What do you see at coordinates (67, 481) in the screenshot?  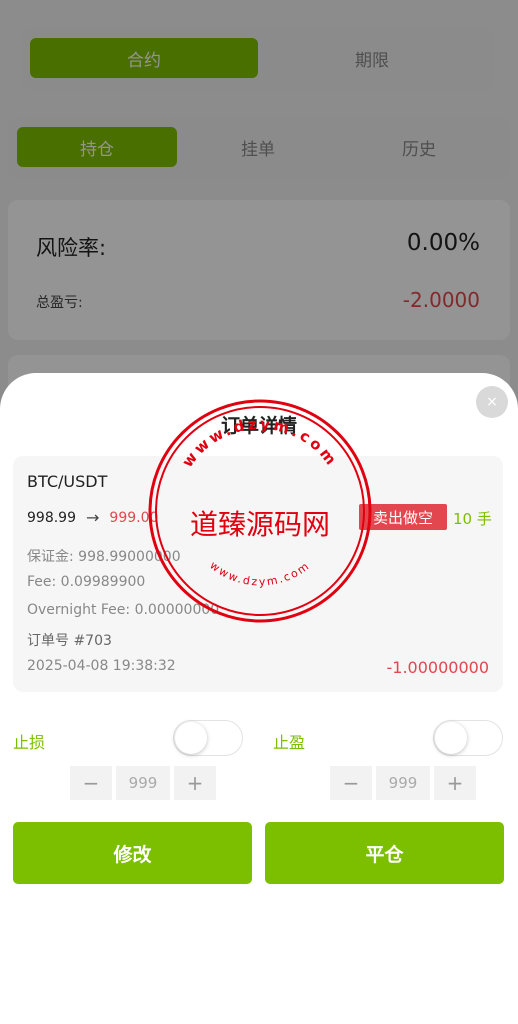 I see `order-symbol: BTC/USDT` at bounding box center [67, 481].